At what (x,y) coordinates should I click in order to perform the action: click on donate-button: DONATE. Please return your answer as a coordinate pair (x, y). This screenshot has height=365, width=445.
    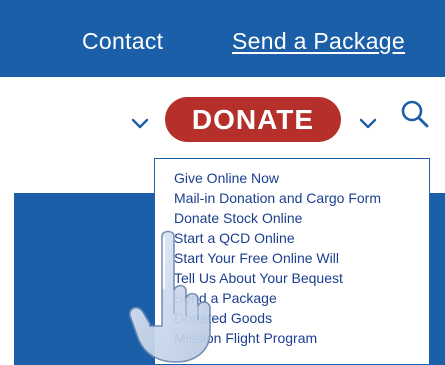
    Looking at the image, I should click on (253, 119).